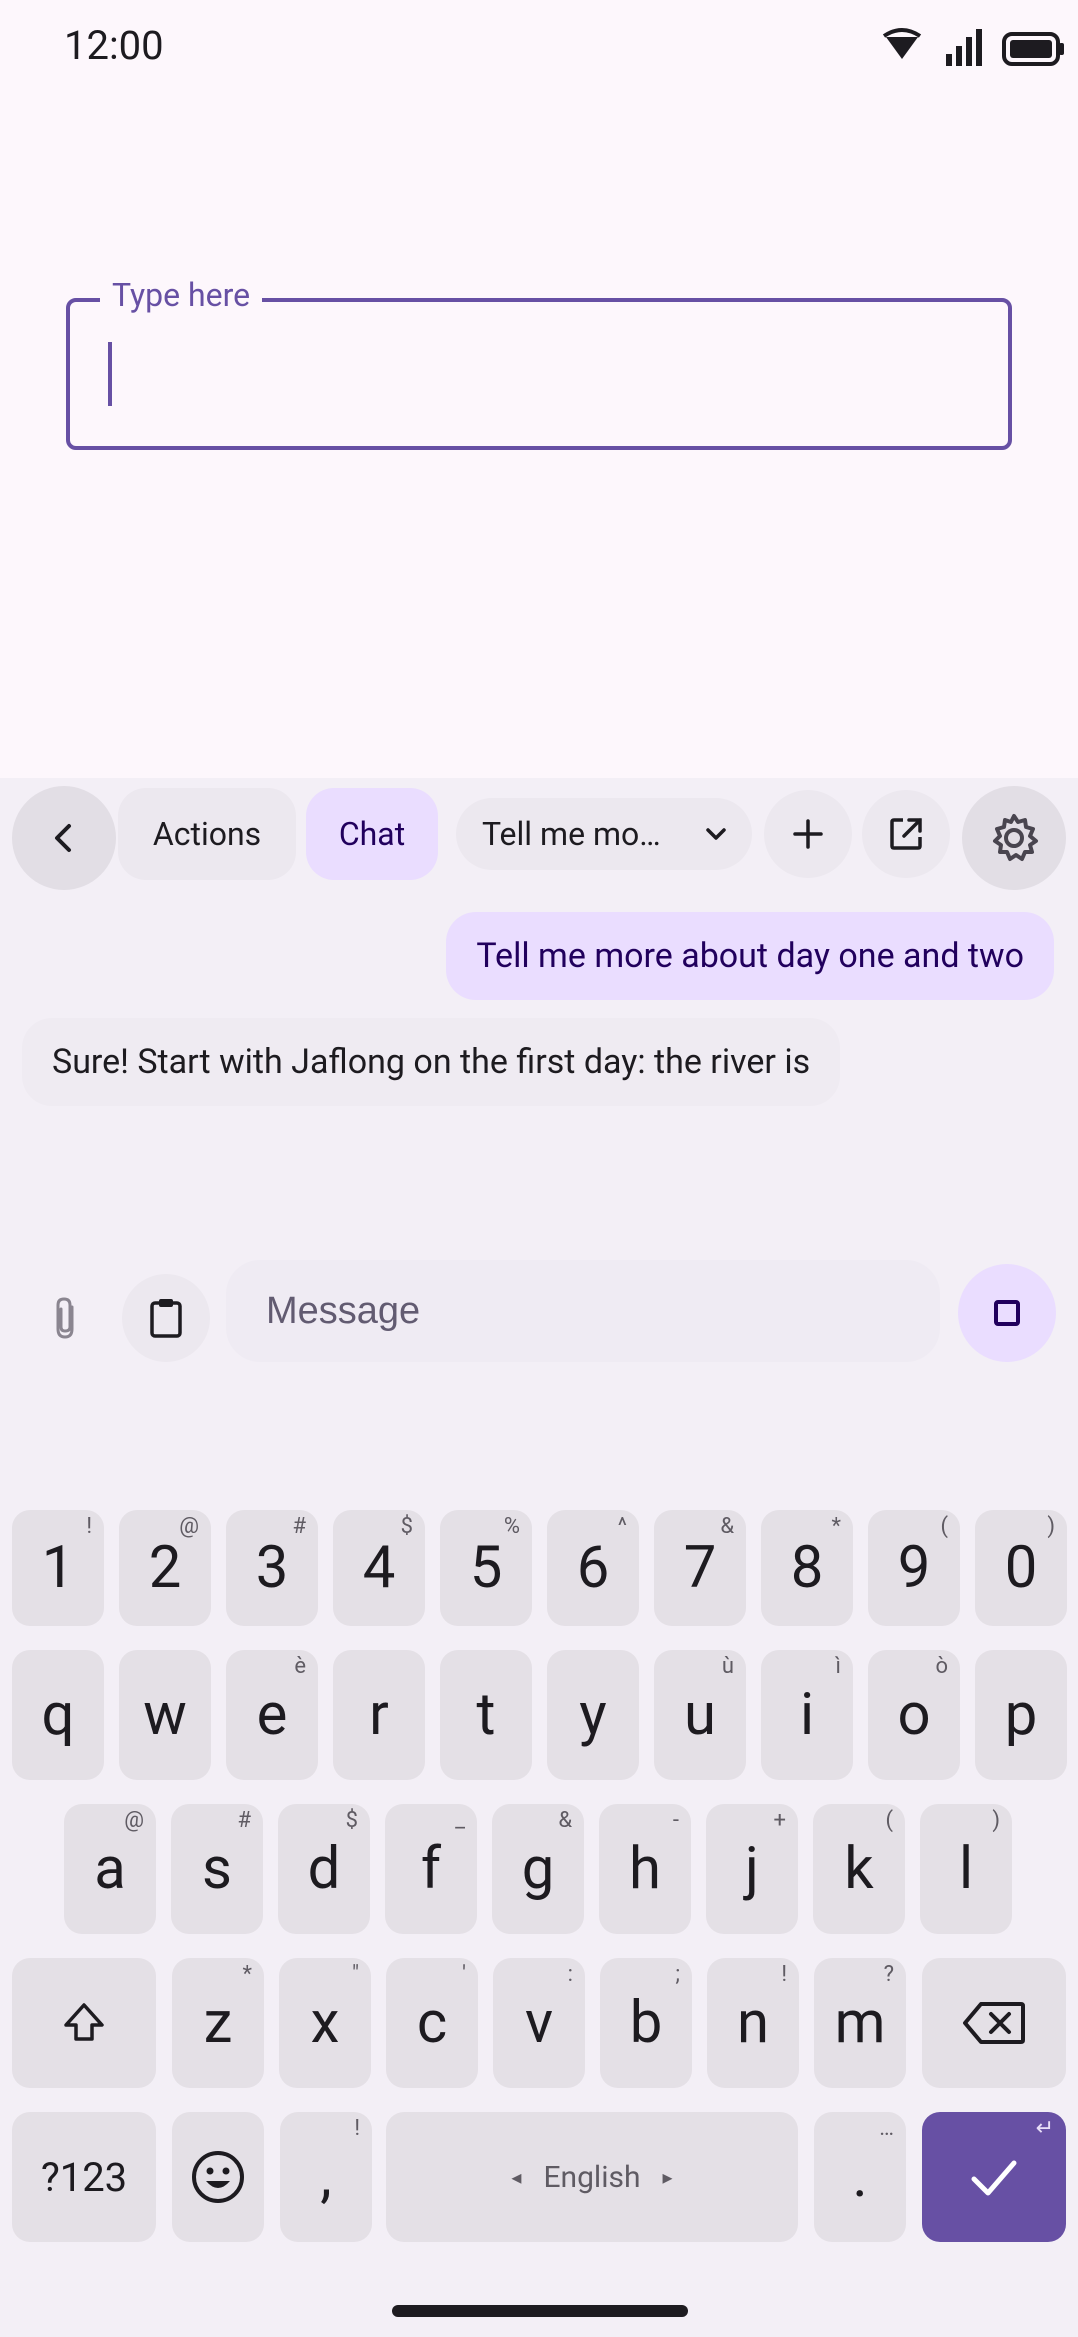 Image resolution: width=1078 pixels, height=2337 pixels. I want to click on key-hint: #, so click(299, 1526).